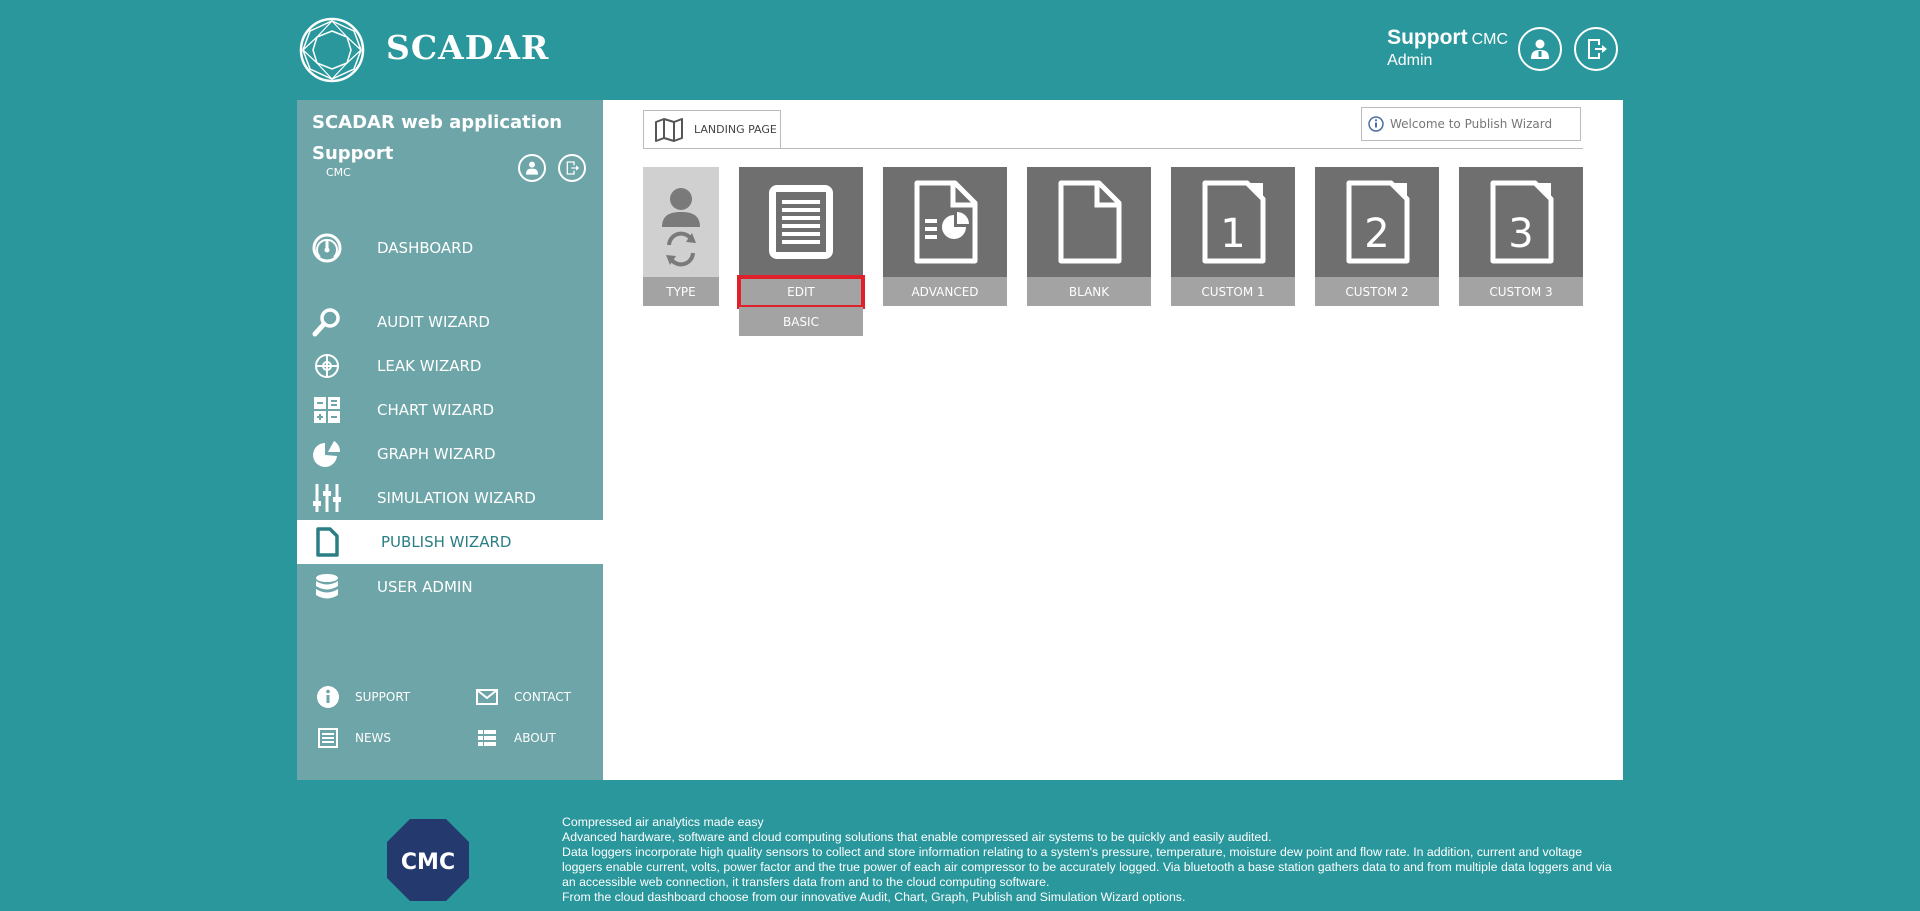 The height and width of the screenshot is (911, 1920). Describe the element at coordinates (433, 322) in the screenshot. I see `nav-label: AUDIT WIZARD` at that location.